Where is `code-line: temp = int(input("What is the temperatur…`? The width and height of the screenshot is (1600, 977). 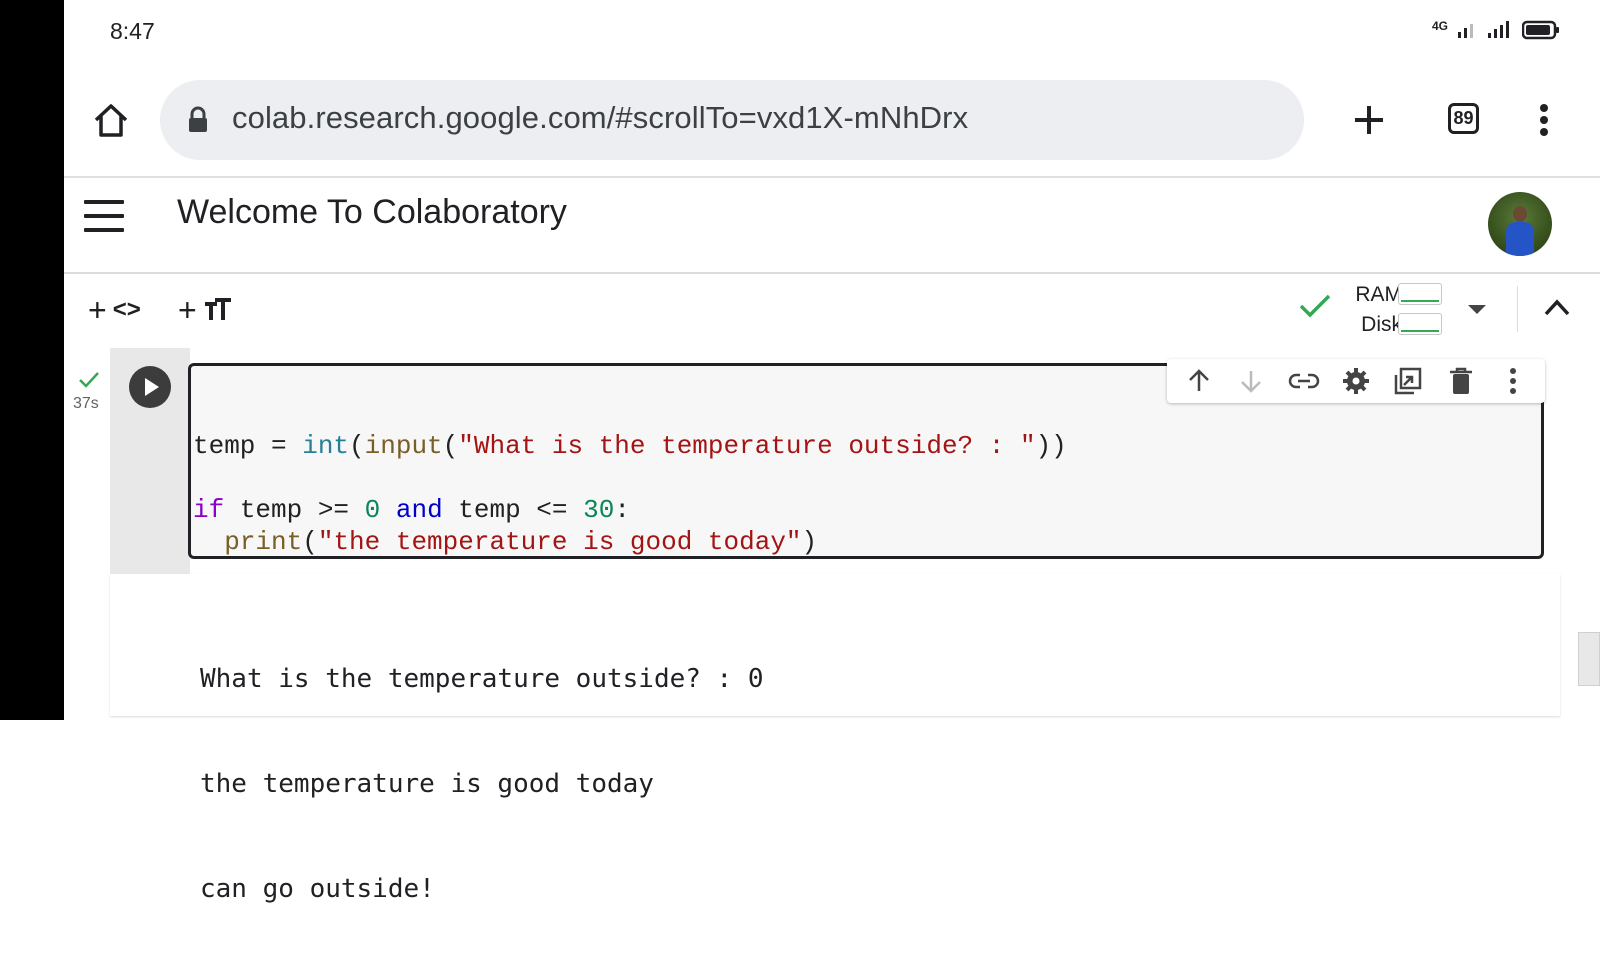 code-line: temp = int(input("What is the temperatur… is located at coordinates (630, 446).